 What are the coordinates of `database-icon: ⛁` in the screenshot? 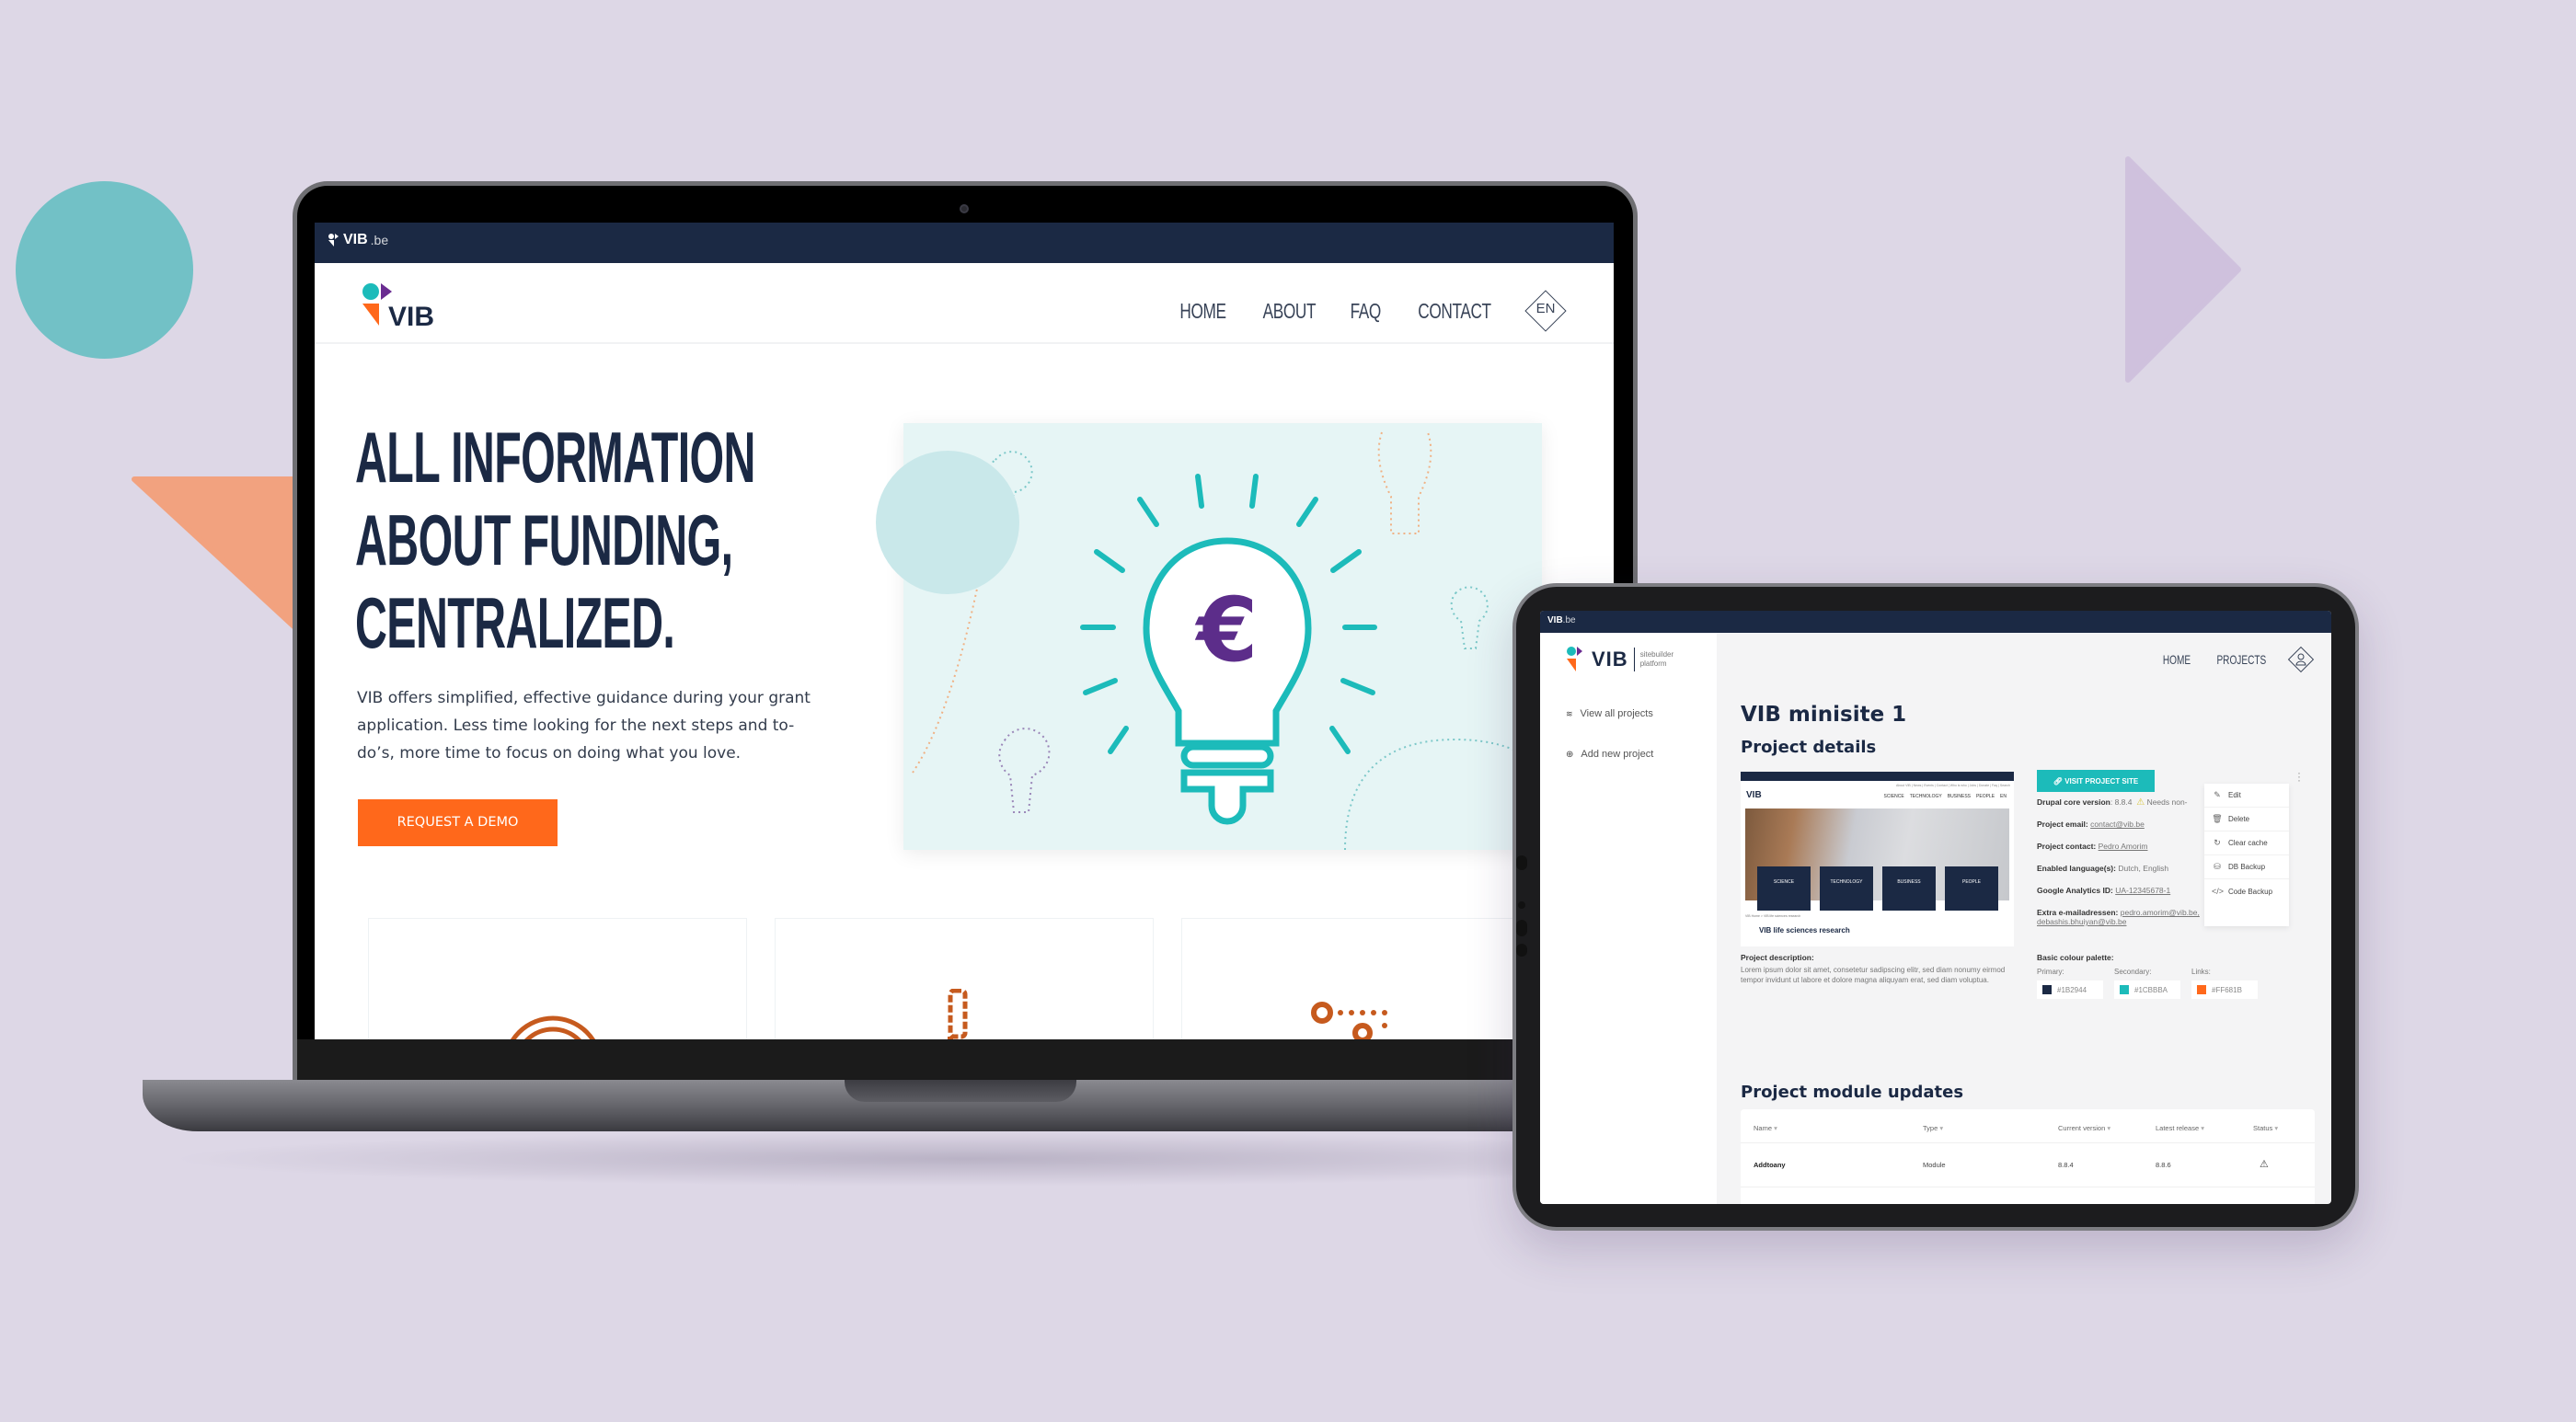 It's located at (2217, 866).